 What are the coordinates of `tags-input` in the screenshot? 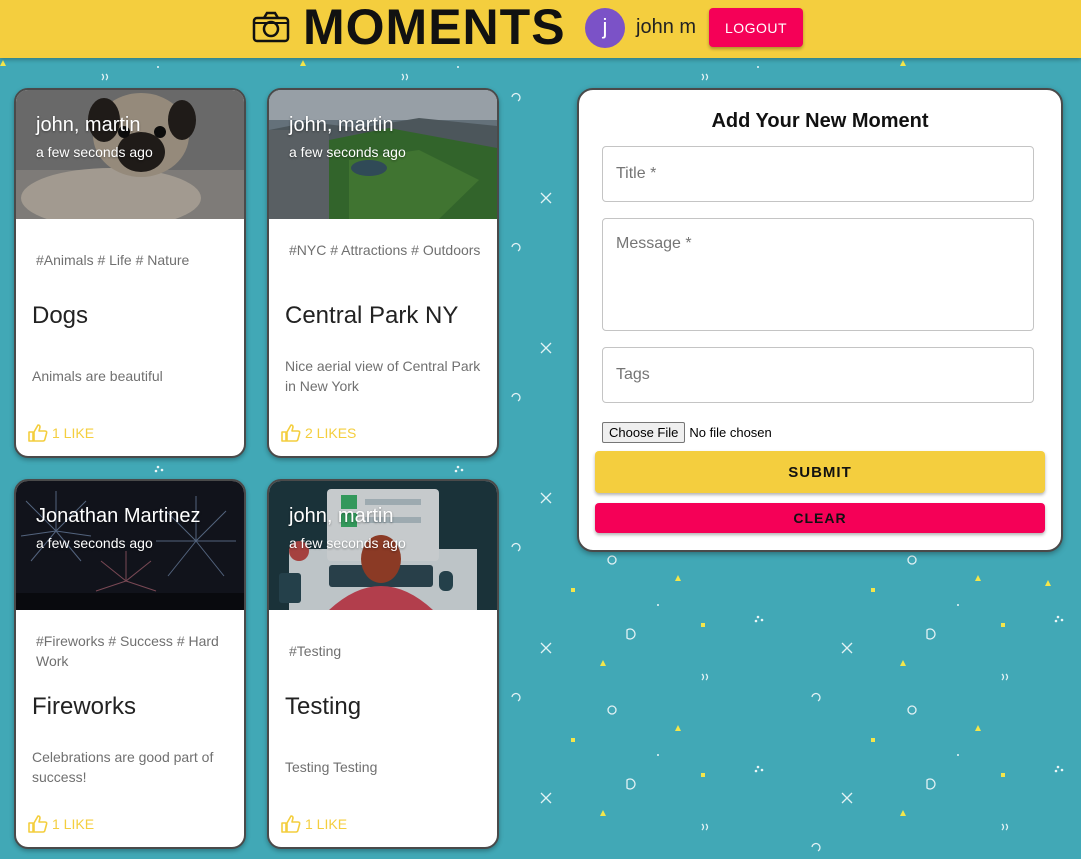 It's located at (818, 375).